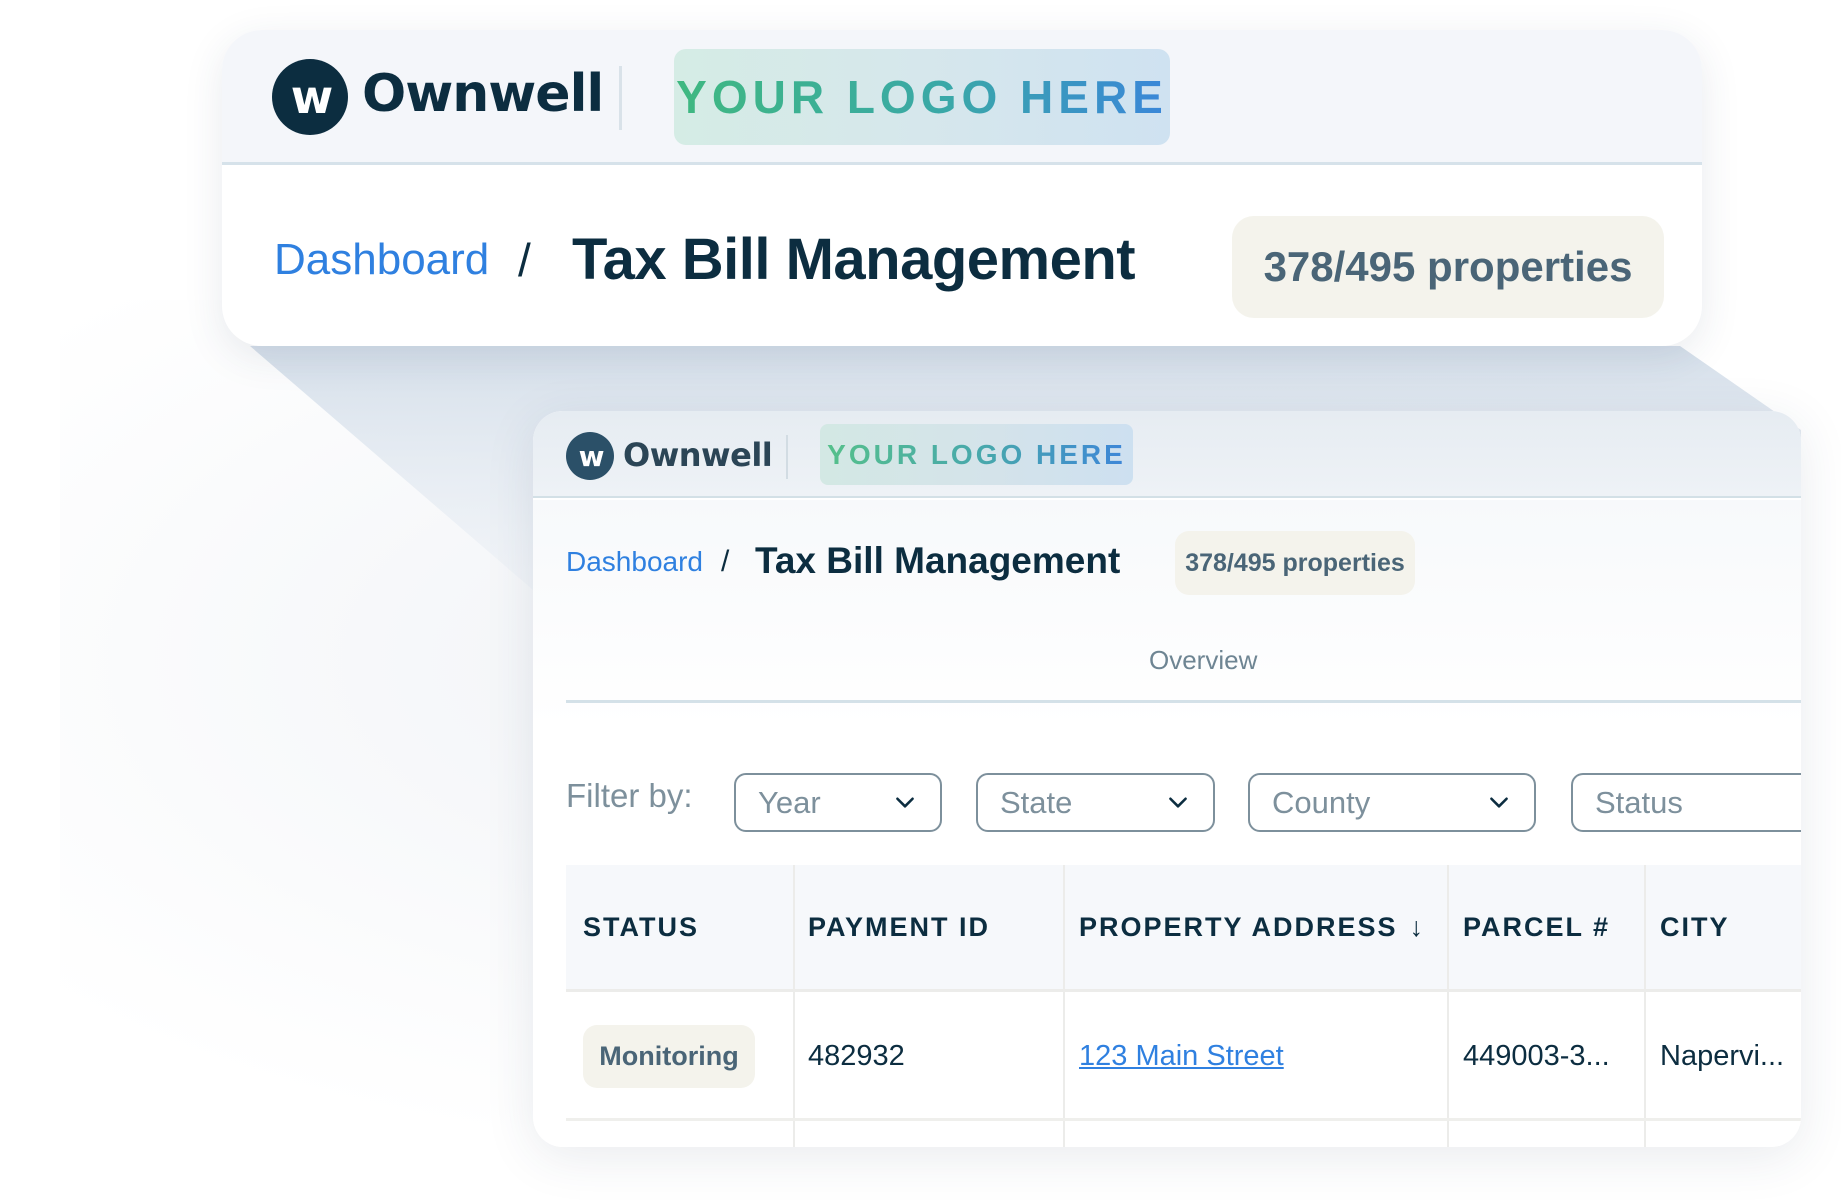  I want to click on payment-id-cell: 482932, so click(856, 1056).